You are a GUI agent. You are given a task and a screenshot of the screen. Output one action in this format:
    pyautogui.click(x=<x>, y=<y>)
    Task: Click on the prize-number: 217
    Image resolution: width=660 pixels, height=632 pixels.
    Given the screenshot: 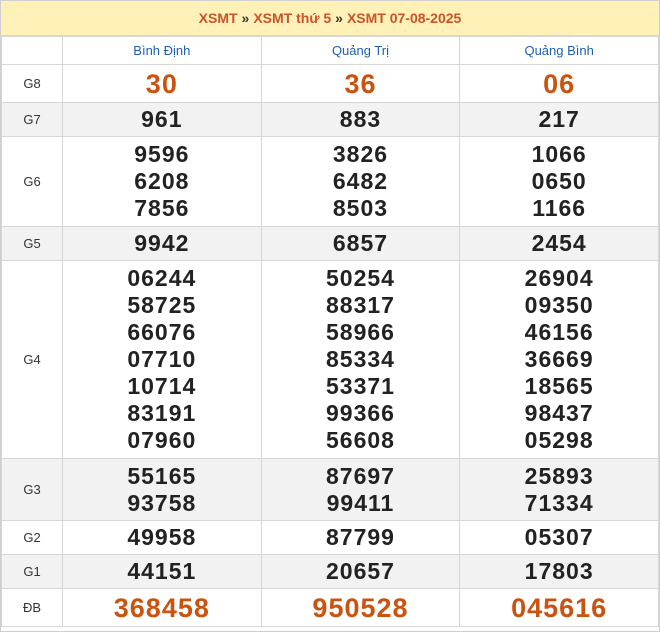 What is the action you would take?
    pyautogui.click(x=559, y=119)
    